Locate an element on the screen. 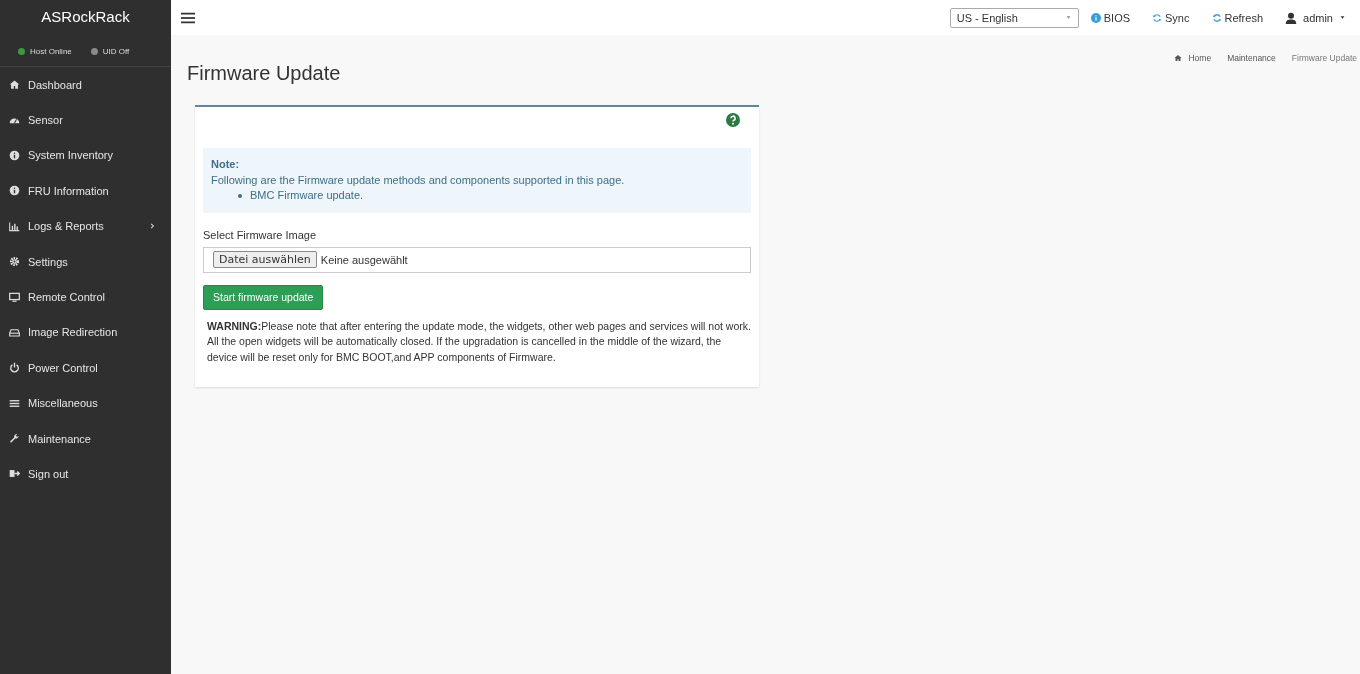 The image size is (1360, 674). monitor-icon is located at coordinates (14, 297).